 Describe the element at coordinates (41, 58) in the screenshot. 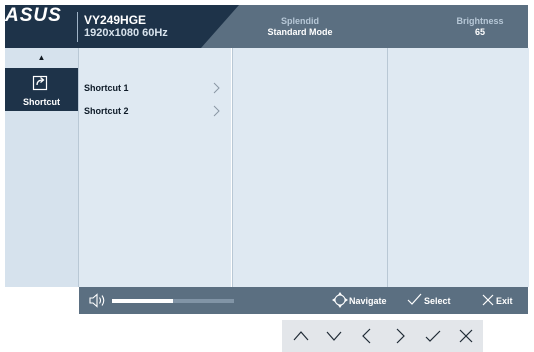

I see `triangle-up-icon: ▲` at that location.